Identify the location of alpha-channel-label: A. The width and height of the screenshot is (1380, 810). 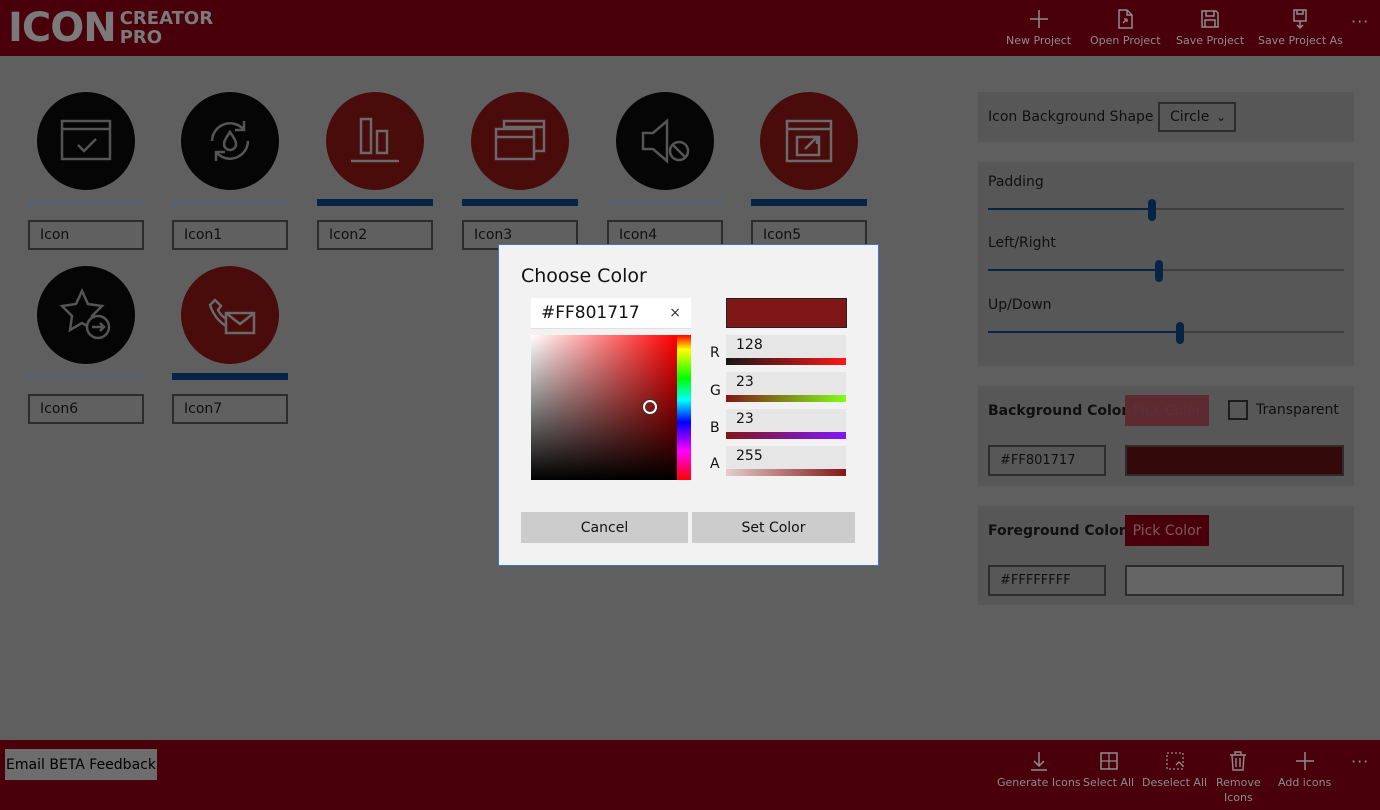
(715, 464).